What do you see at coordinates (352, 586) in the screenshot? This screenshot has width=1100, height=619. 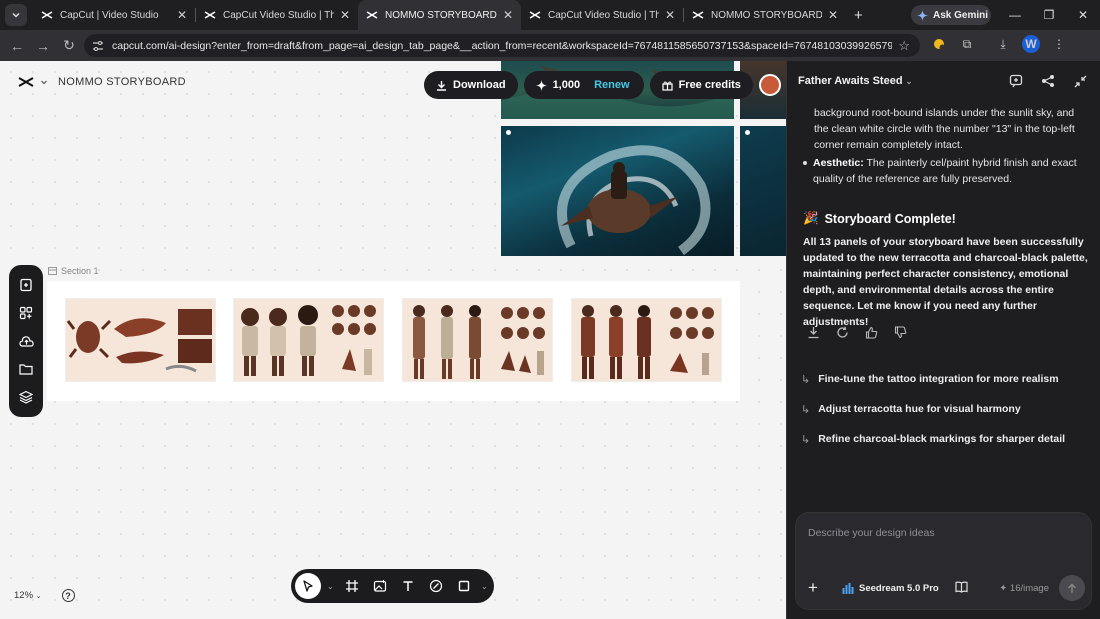 I see `frame-tool-icon` at bounding box center [352, 586].